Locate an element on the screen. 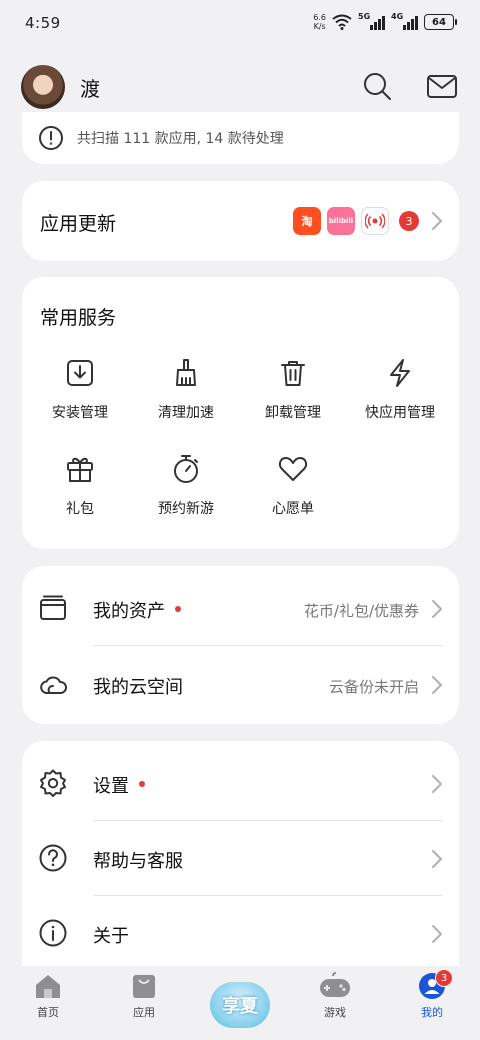  home-icon is located at coordinates (48, 986).